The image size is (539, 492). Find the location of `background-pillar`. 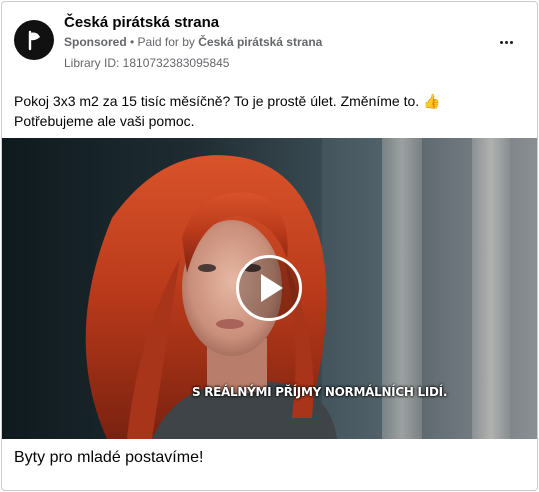

background-pillar is located at coordinates (491, 288).